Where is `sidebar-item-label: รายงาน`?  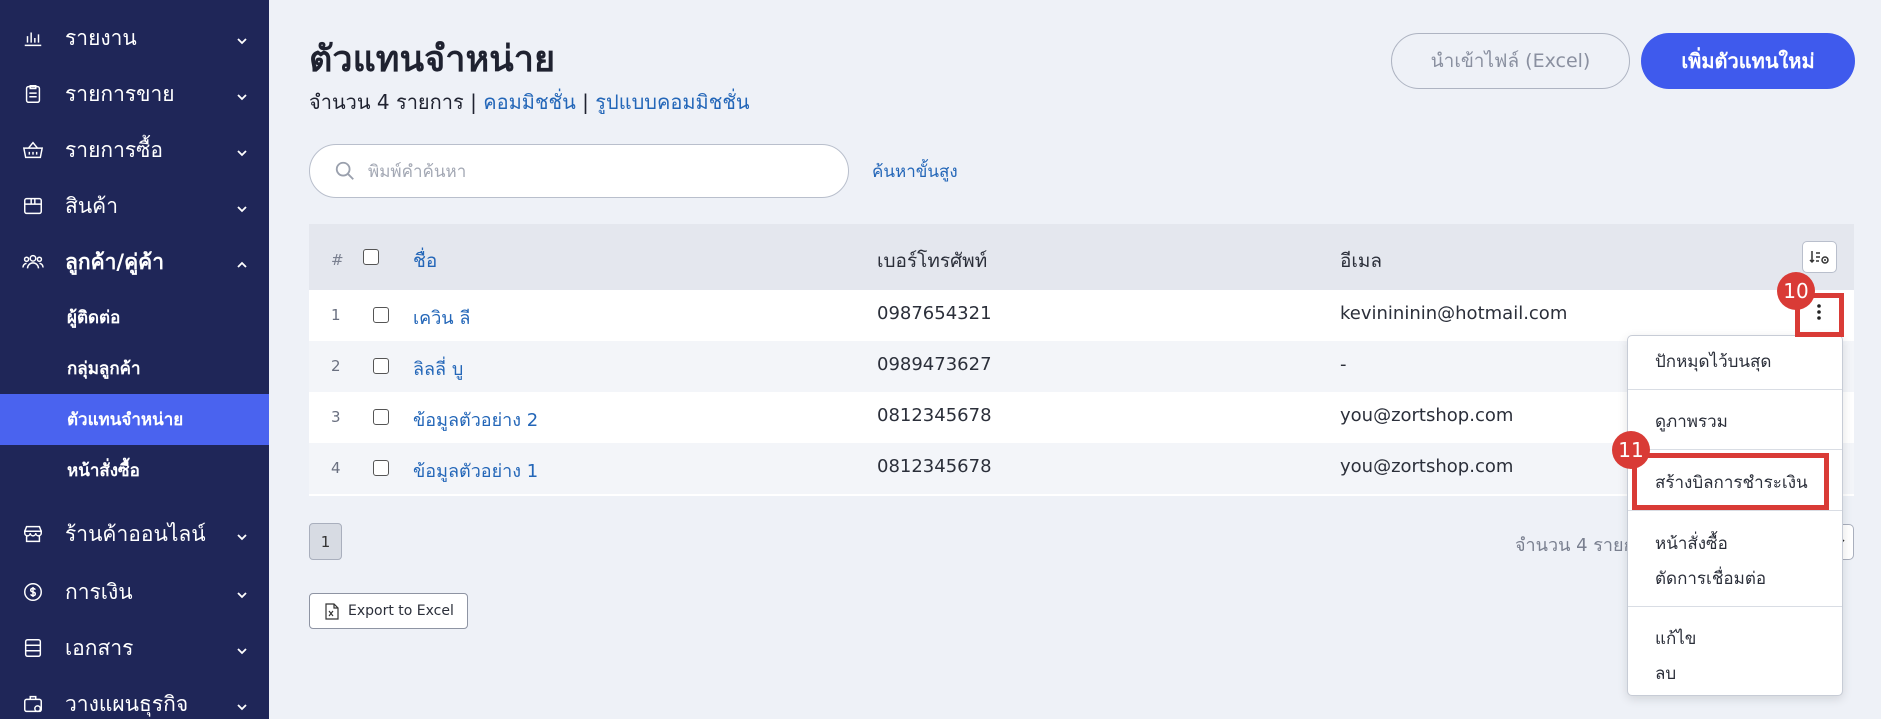
sidebar-item-label: รายงาน is located at coordinates (101, 37).